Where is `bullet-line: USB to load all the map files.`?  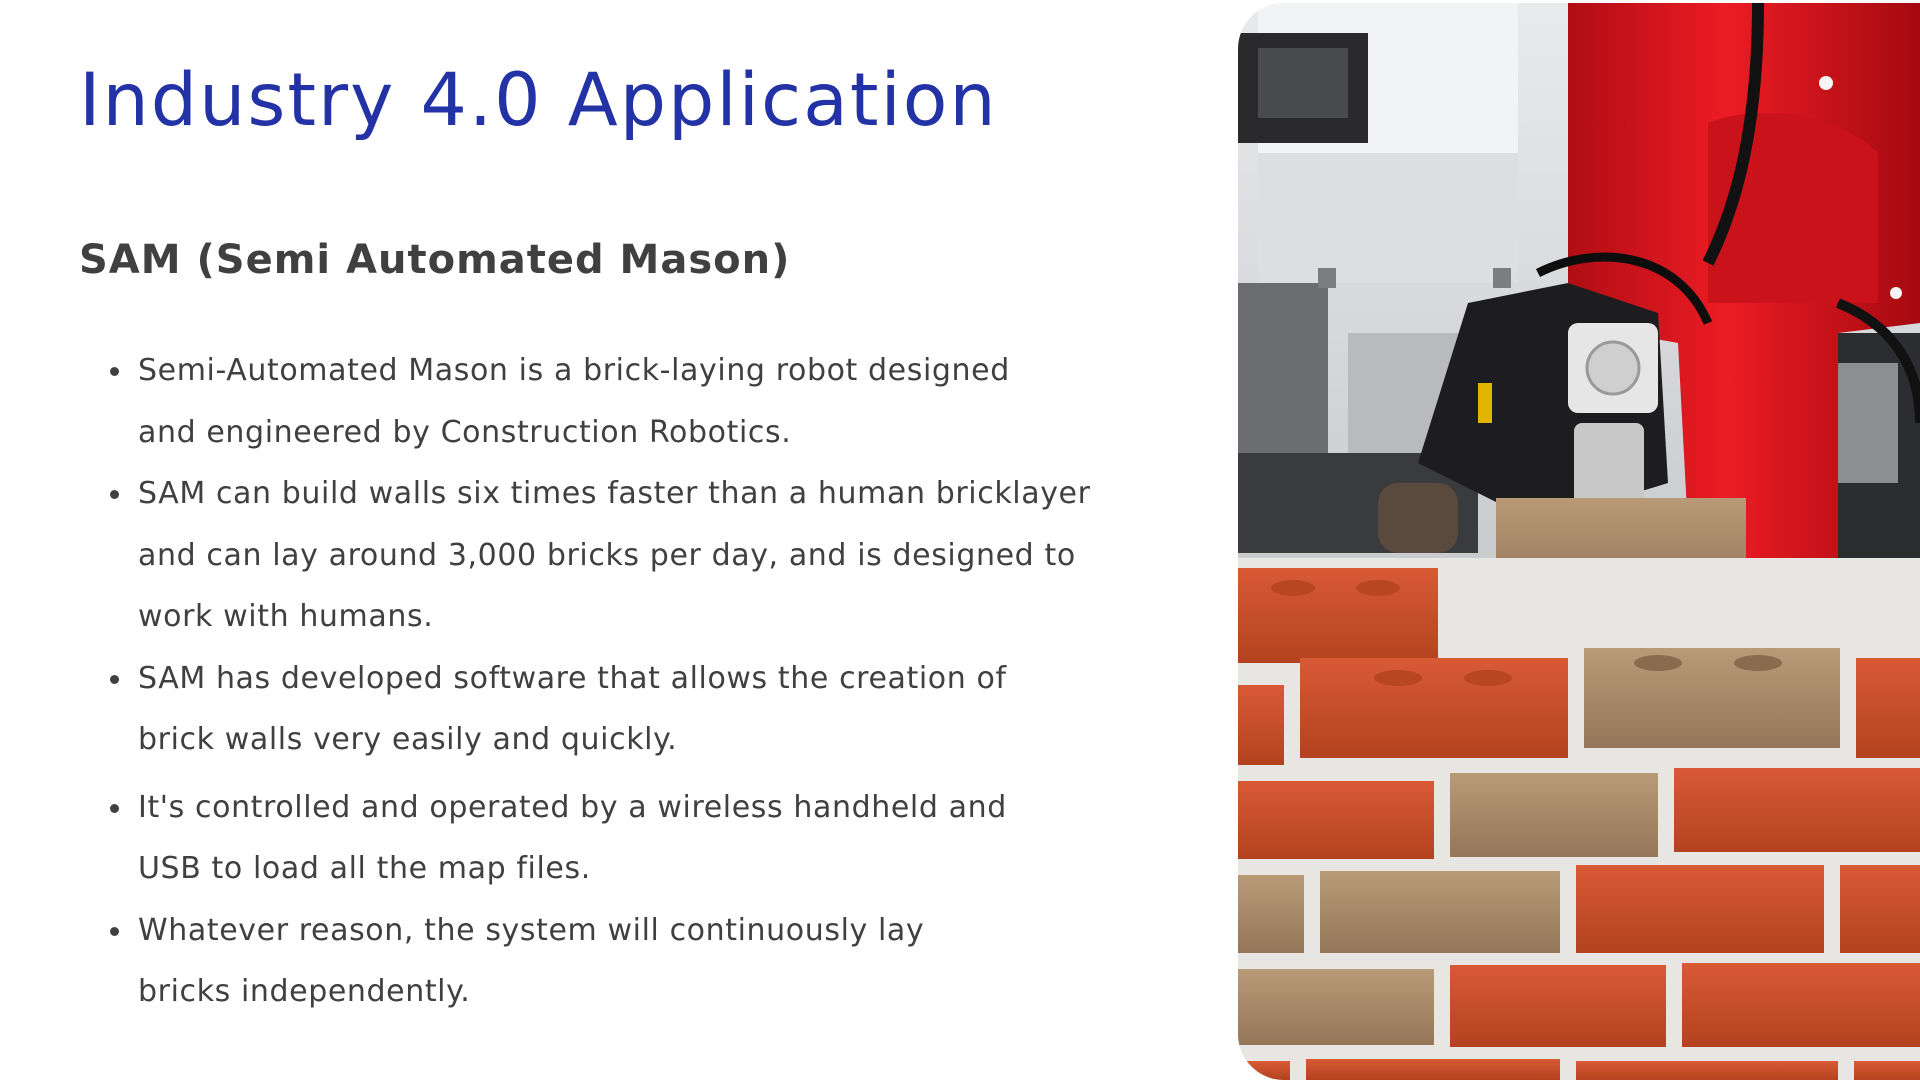 bullet-line: USB to load all the map files. is located at coordinates (364, 868).